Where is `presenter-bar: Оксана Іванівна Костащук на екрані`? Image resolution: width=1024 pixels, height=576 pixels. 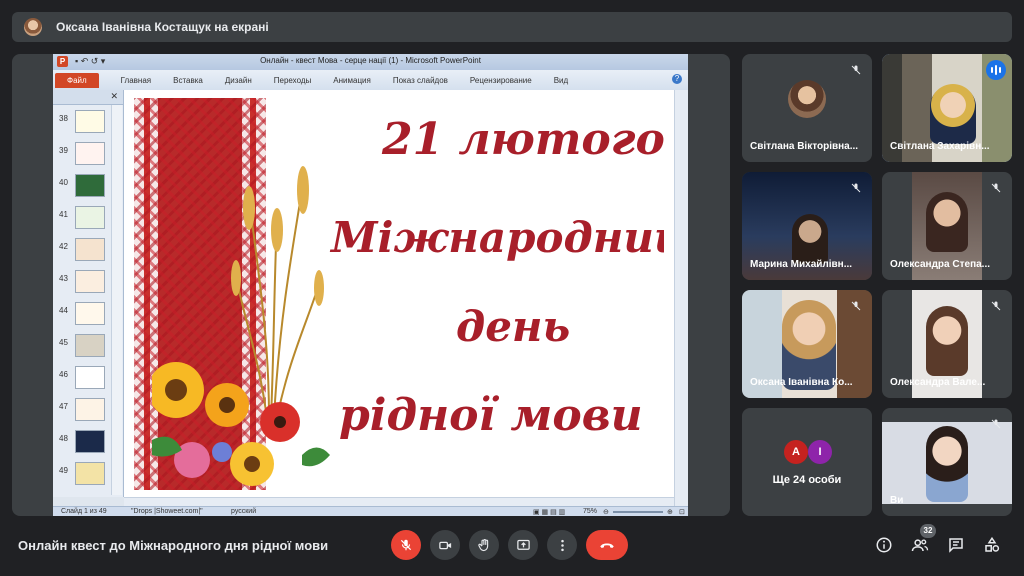 presenter-bar: Оксана Іванівна Костащук на екрані is located at coordinates (512, 27).